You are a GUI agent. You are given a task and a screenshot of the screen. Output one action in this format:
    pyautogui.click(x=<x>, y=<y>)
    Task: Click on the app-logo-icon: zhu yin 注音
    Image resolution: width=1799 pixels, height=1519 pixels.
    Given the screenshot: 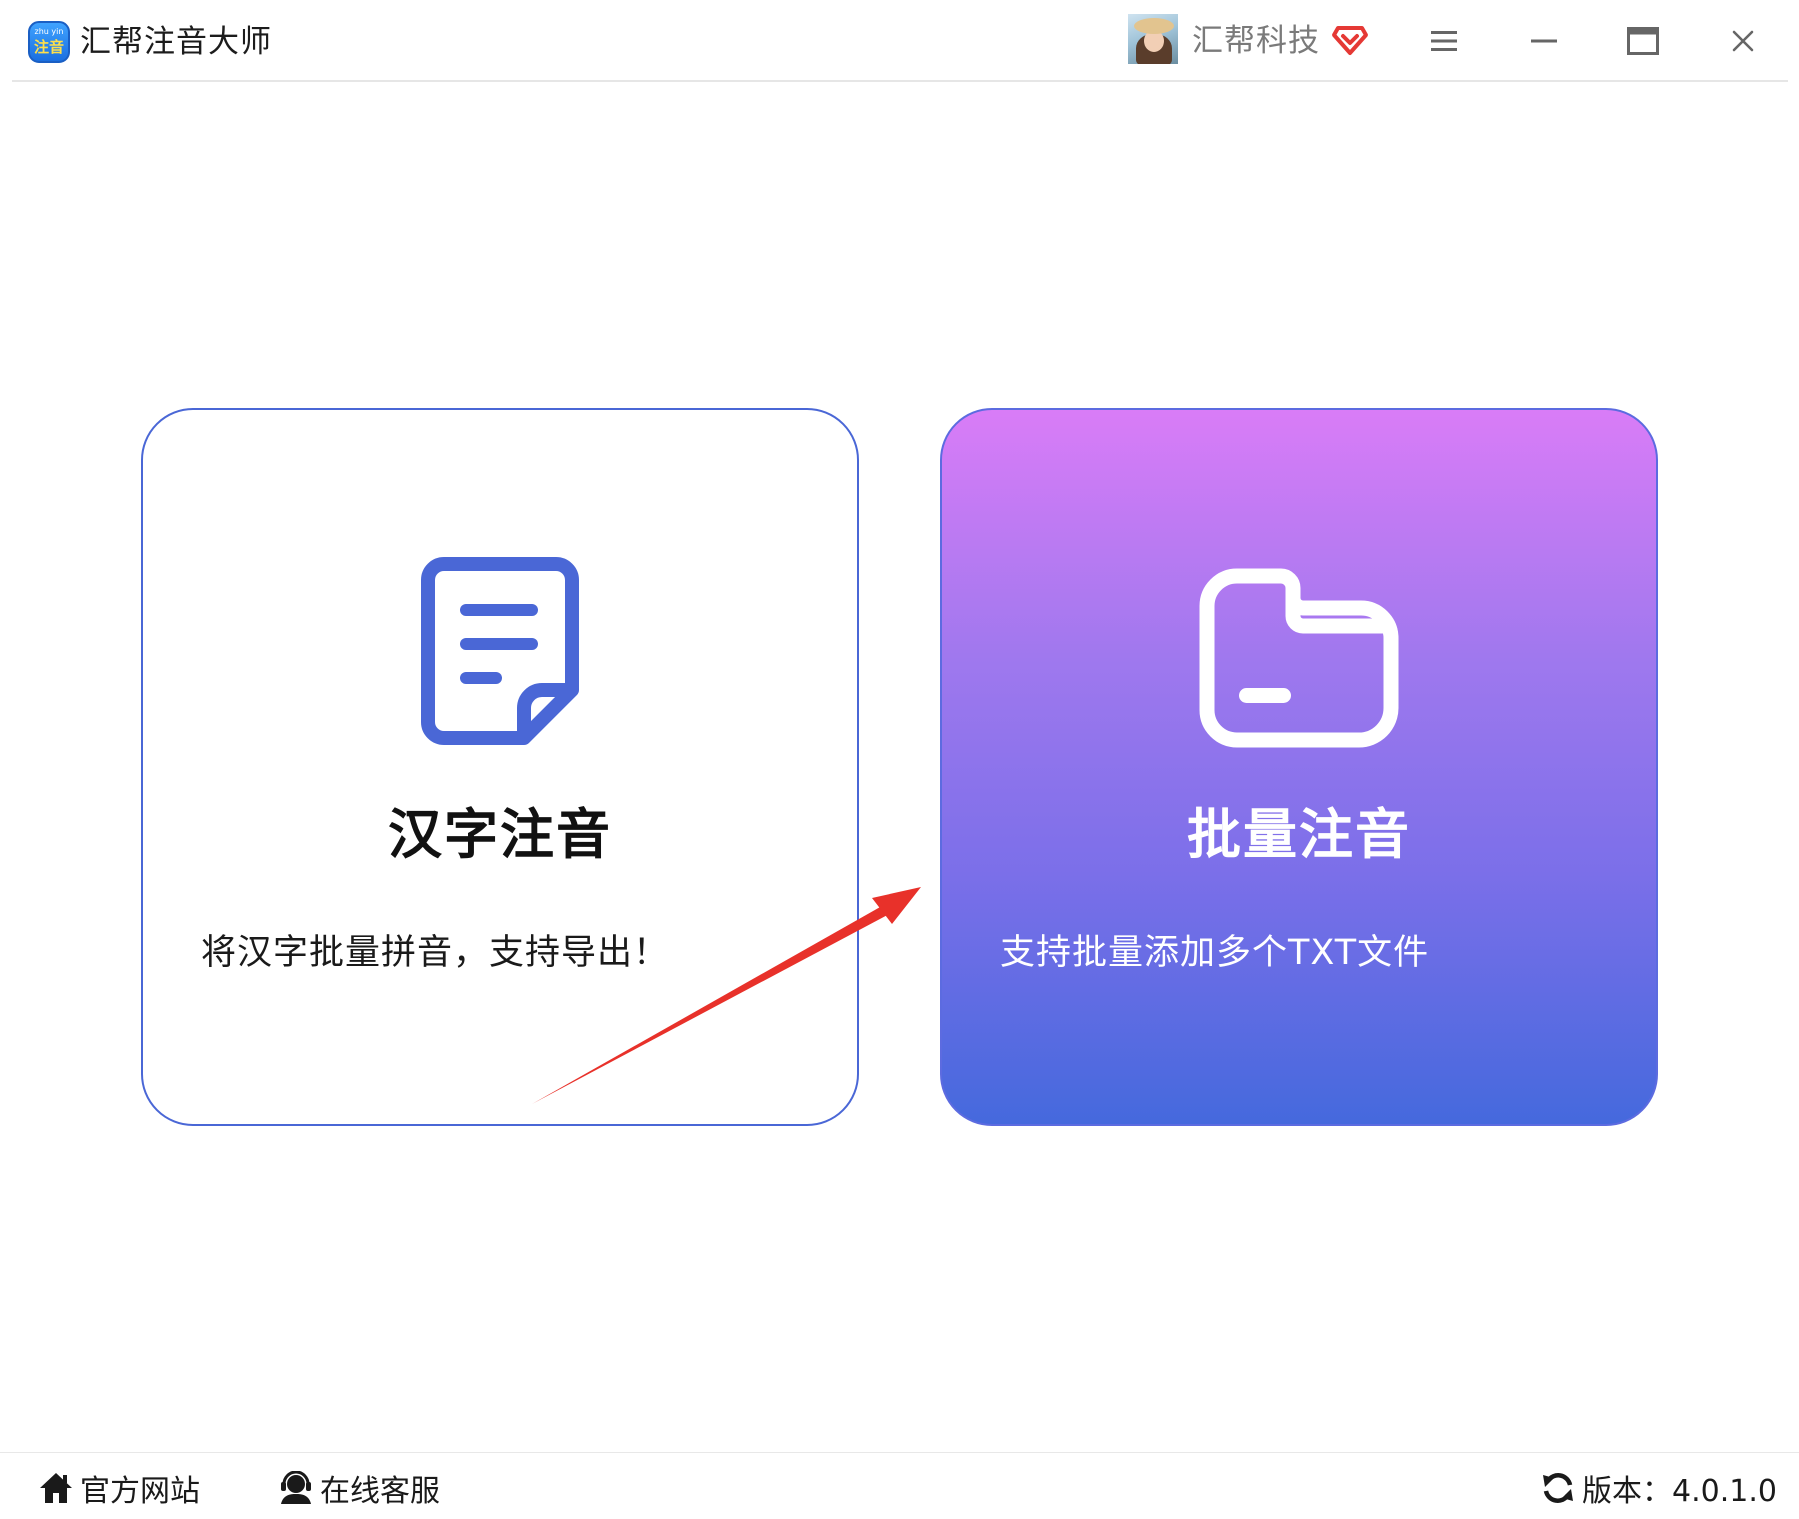 What is the action you would take?
    pyautogui.click(x=49, y=42)
    